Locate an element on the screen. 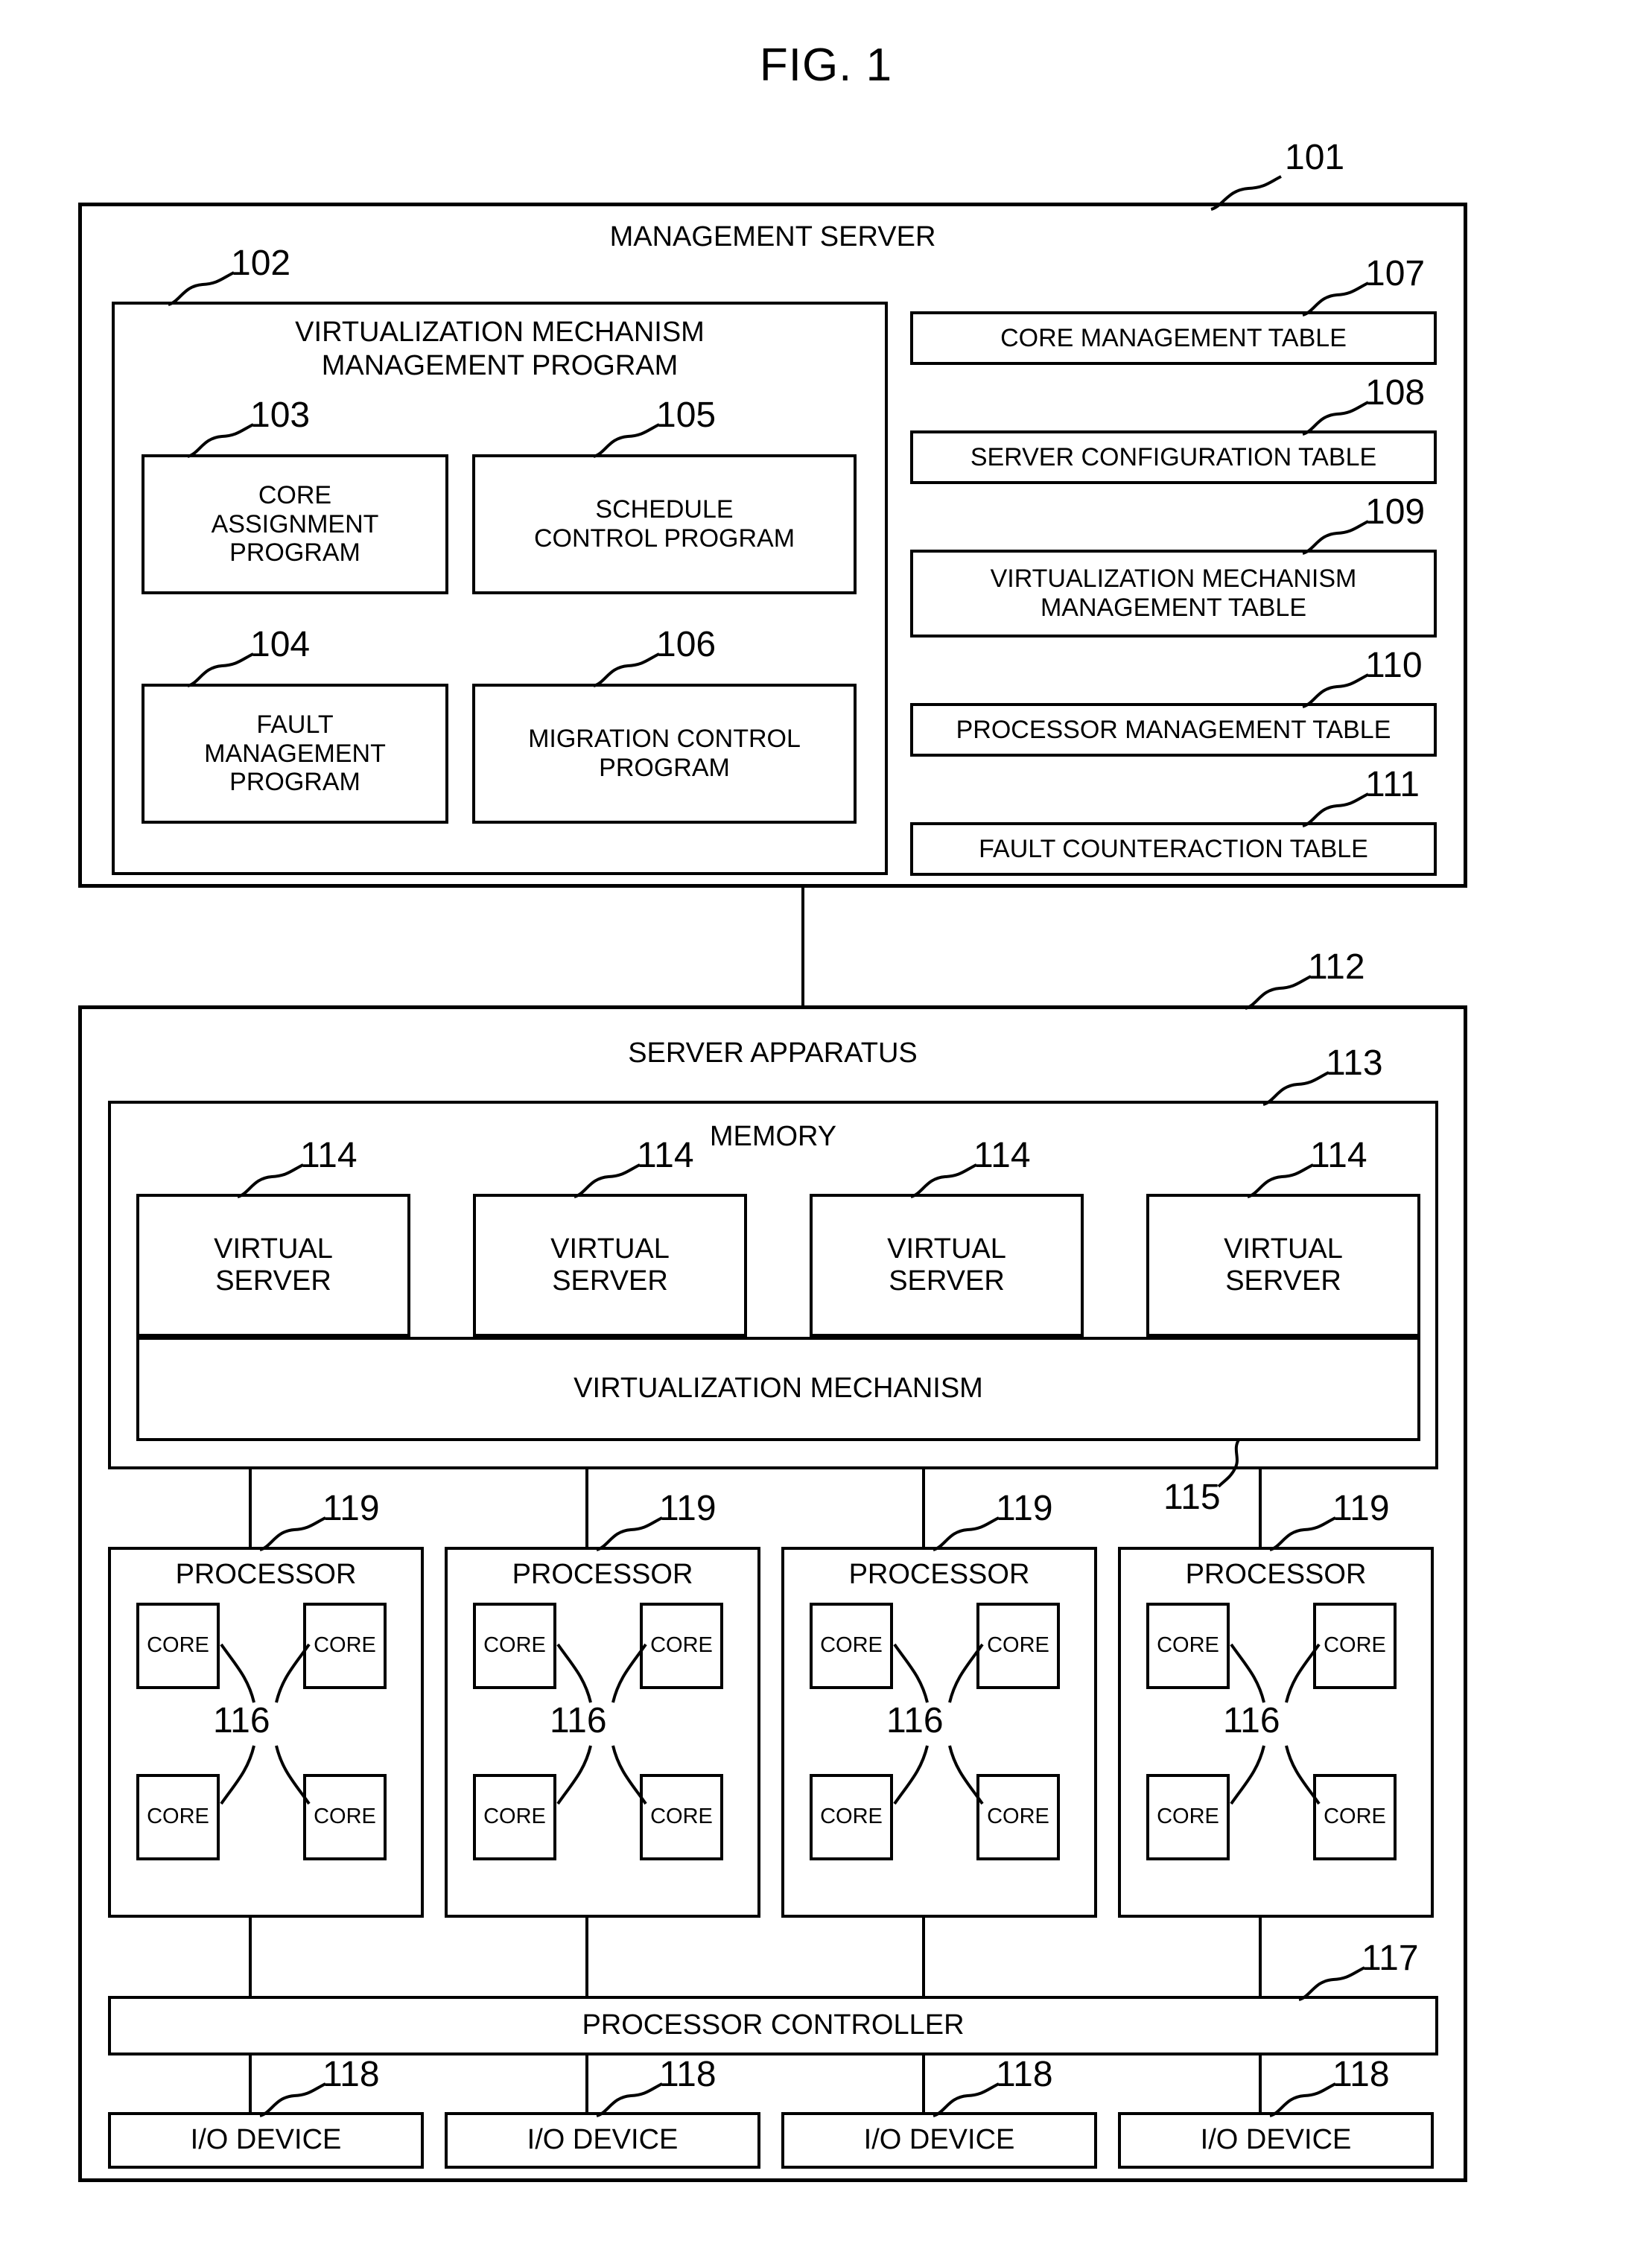  virtual-server-label-1: VIRTUAL SERVER is located at coordinates (273, 1265).